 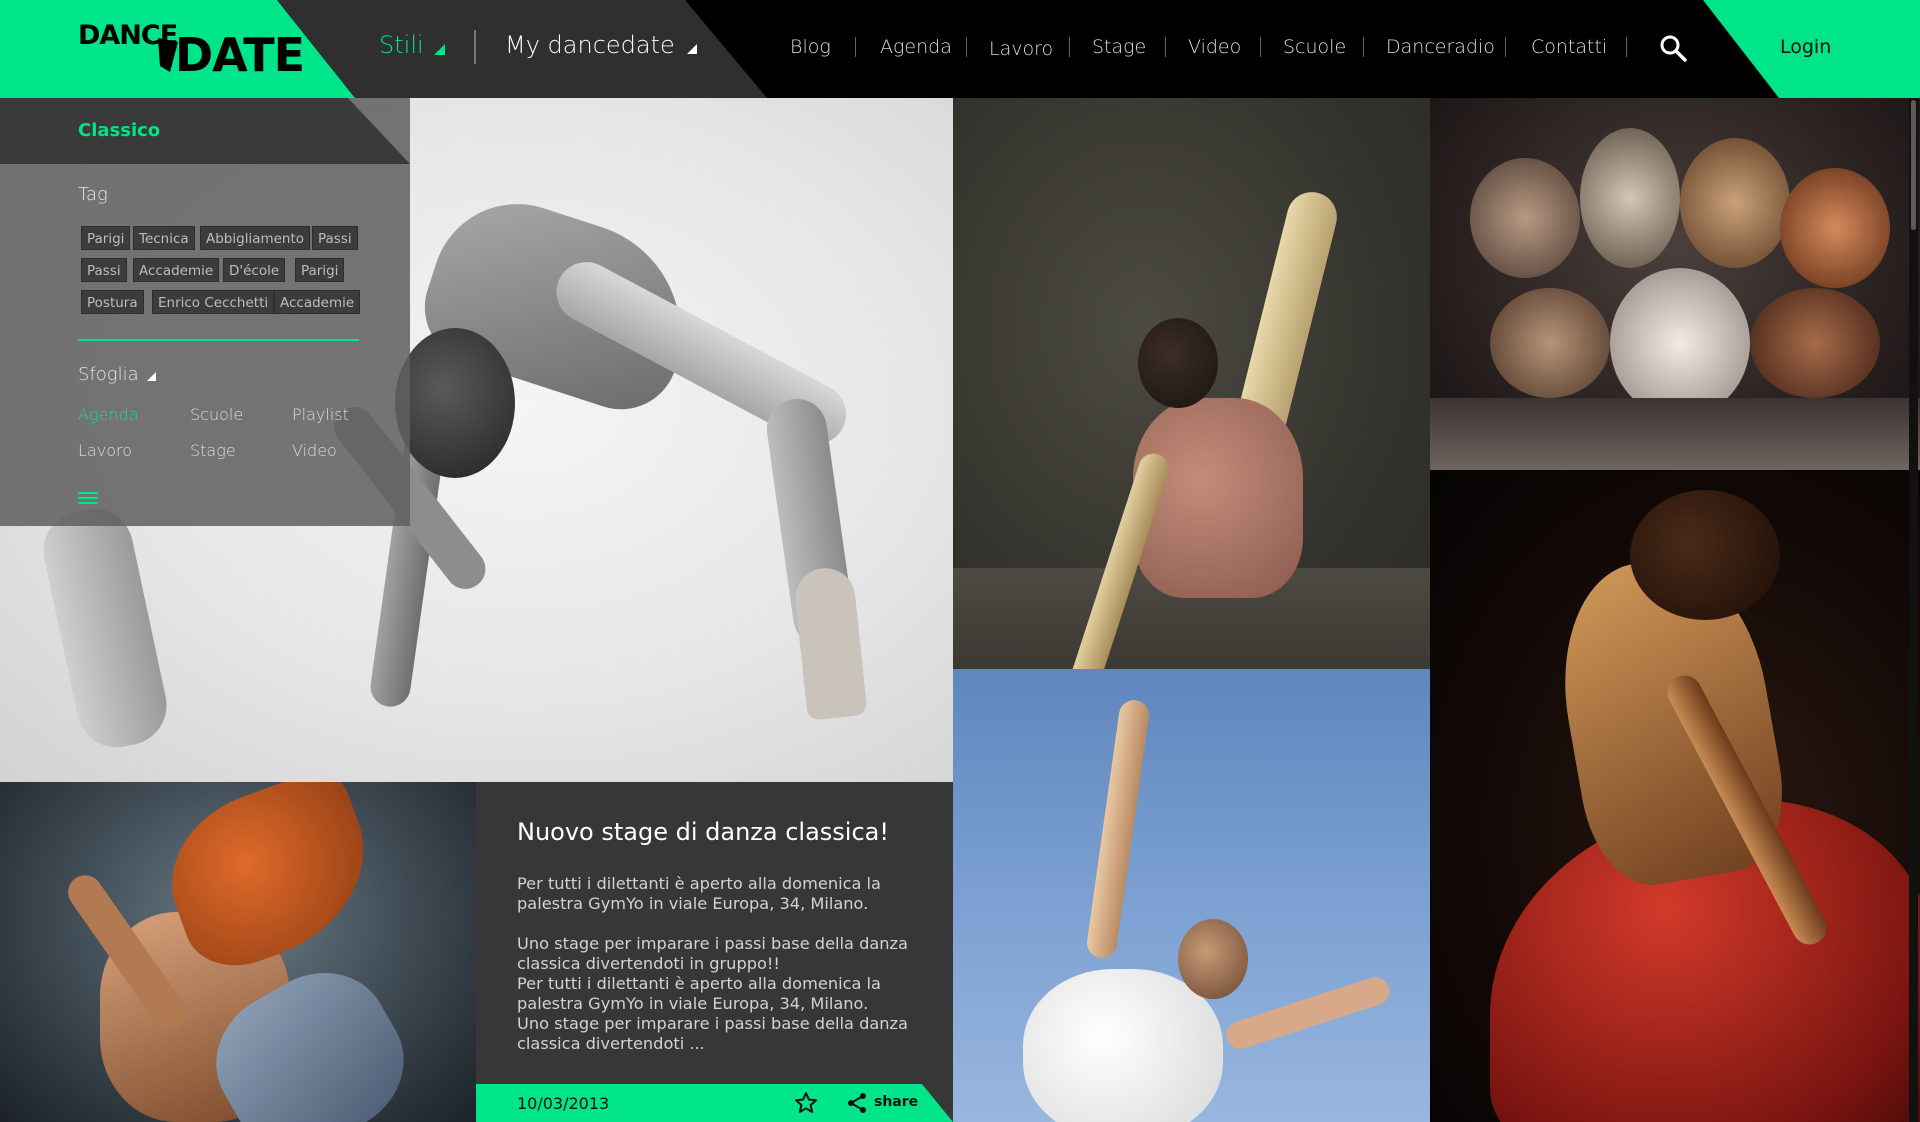 I want to click on browse-heading: Sfoglia, so click(x=117, y=374).